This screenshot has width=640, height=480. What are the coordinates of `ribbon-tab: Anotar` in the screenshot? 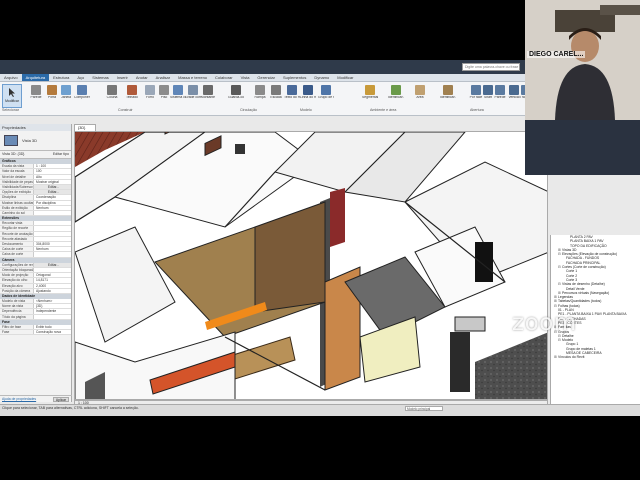 It's located at (142, 77).